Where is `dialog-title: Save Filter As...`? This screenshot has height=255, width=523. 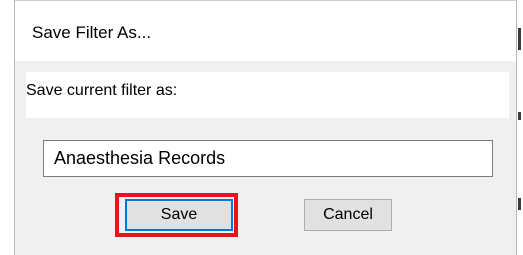 dialog-title: Save Filter As... is located at coordinates (92, 32).